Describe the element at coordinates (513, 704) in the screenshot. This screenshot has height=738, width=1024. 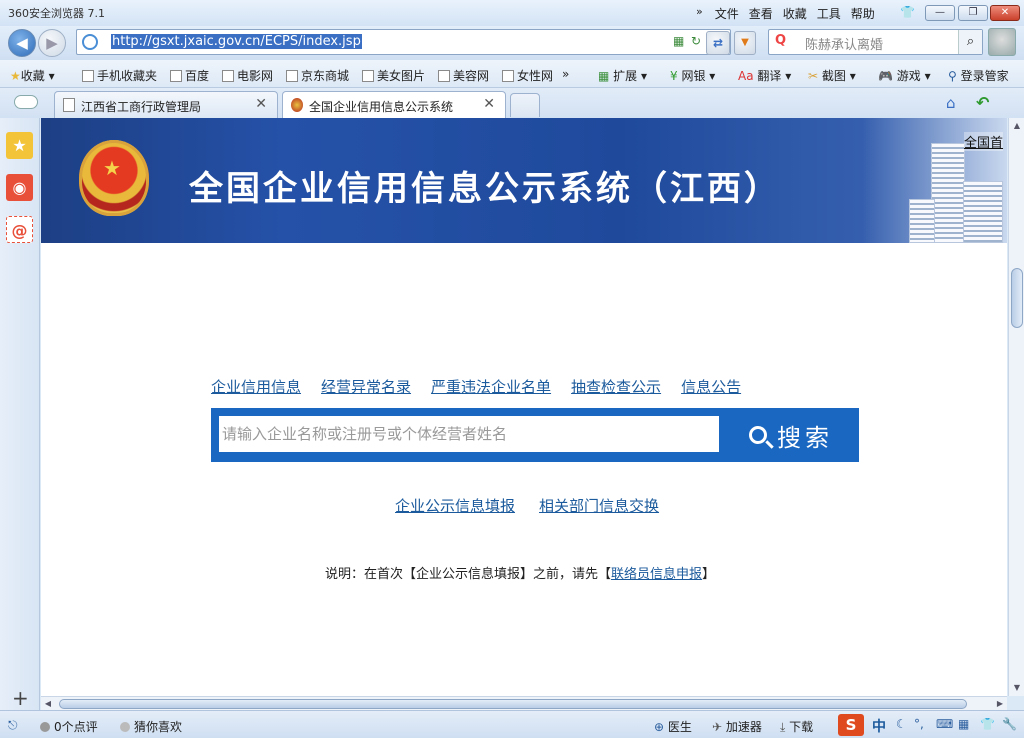
I see `horizontal-scroll-thumb` at that location.